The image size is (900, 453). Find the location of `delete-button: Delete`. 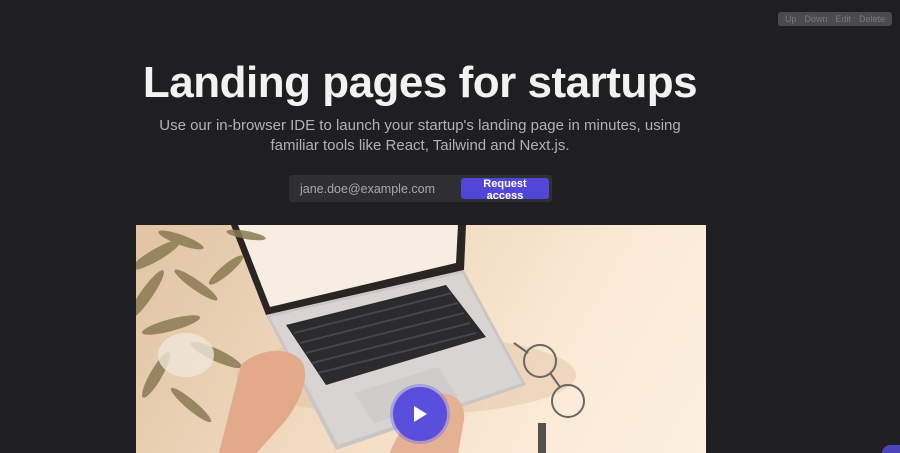

delete-button: Delete is located at coordinates (872, 19).